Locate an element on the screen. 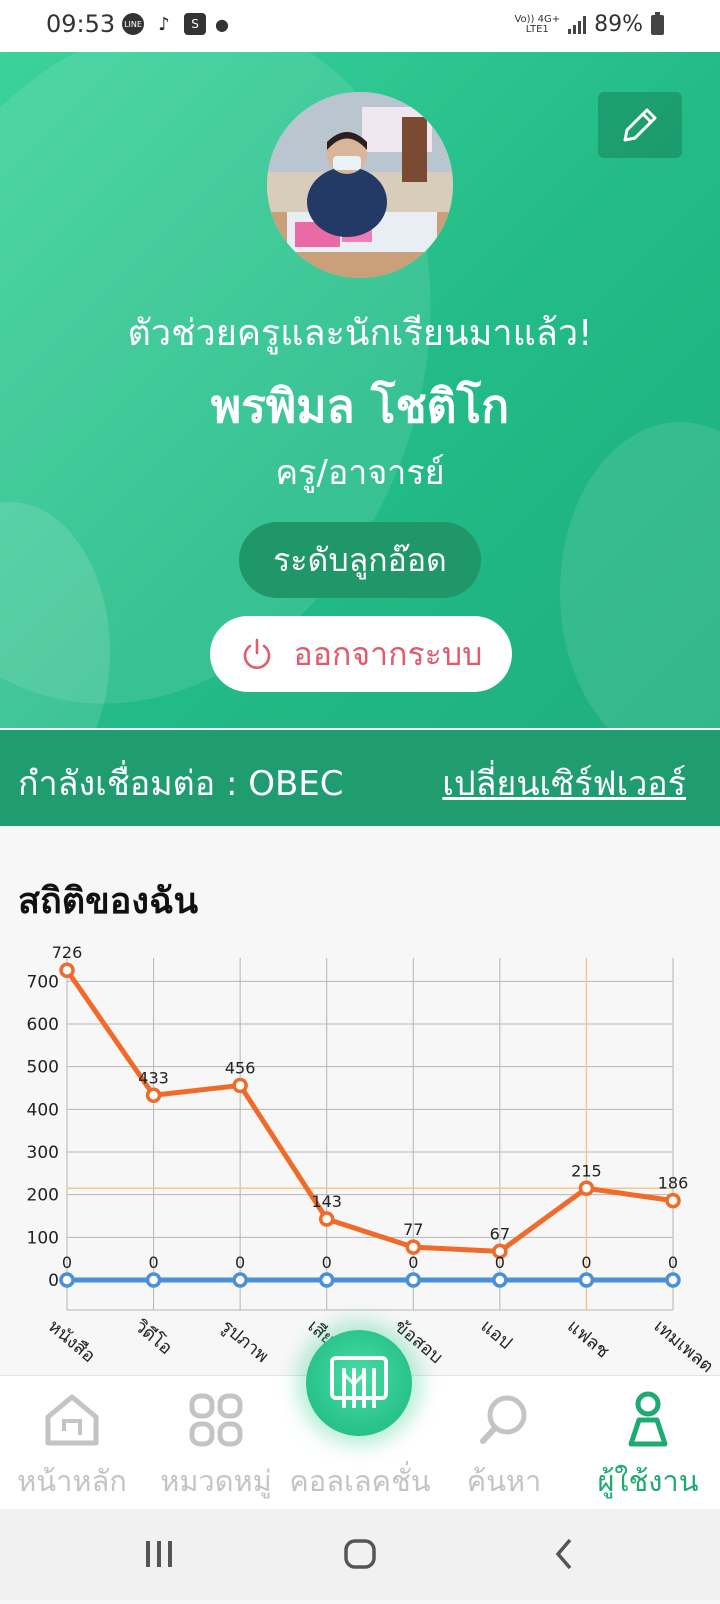 This screenshot has width=720, height=1604. system-nav-bar is located at coordinates (360, 1554).